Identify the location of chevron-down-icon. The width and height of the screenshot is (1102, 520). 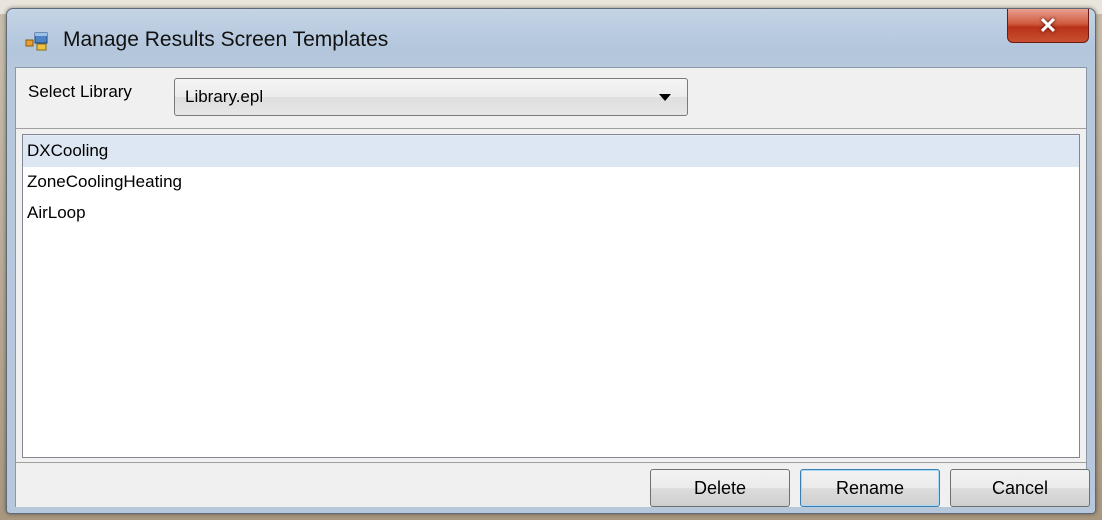
(665, 97).